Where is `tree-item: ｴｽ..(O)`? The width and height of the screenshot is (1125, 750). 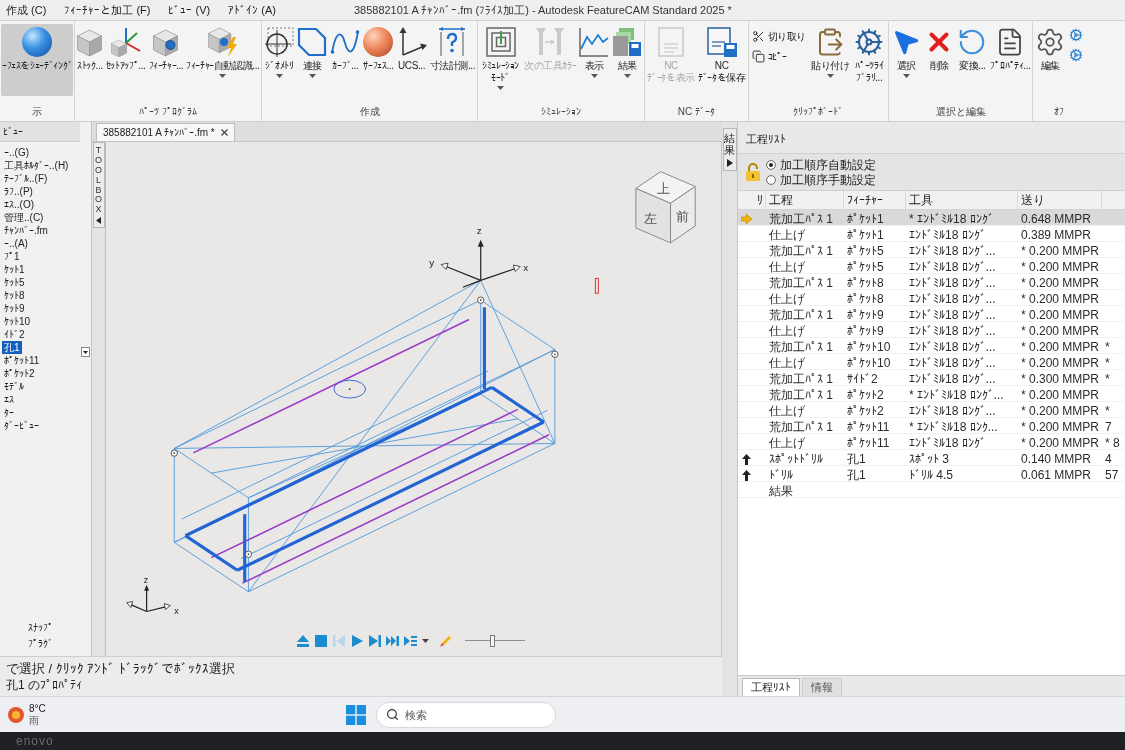 tree-item: ｴｽ..(O) is located at coordinates (19, 204).